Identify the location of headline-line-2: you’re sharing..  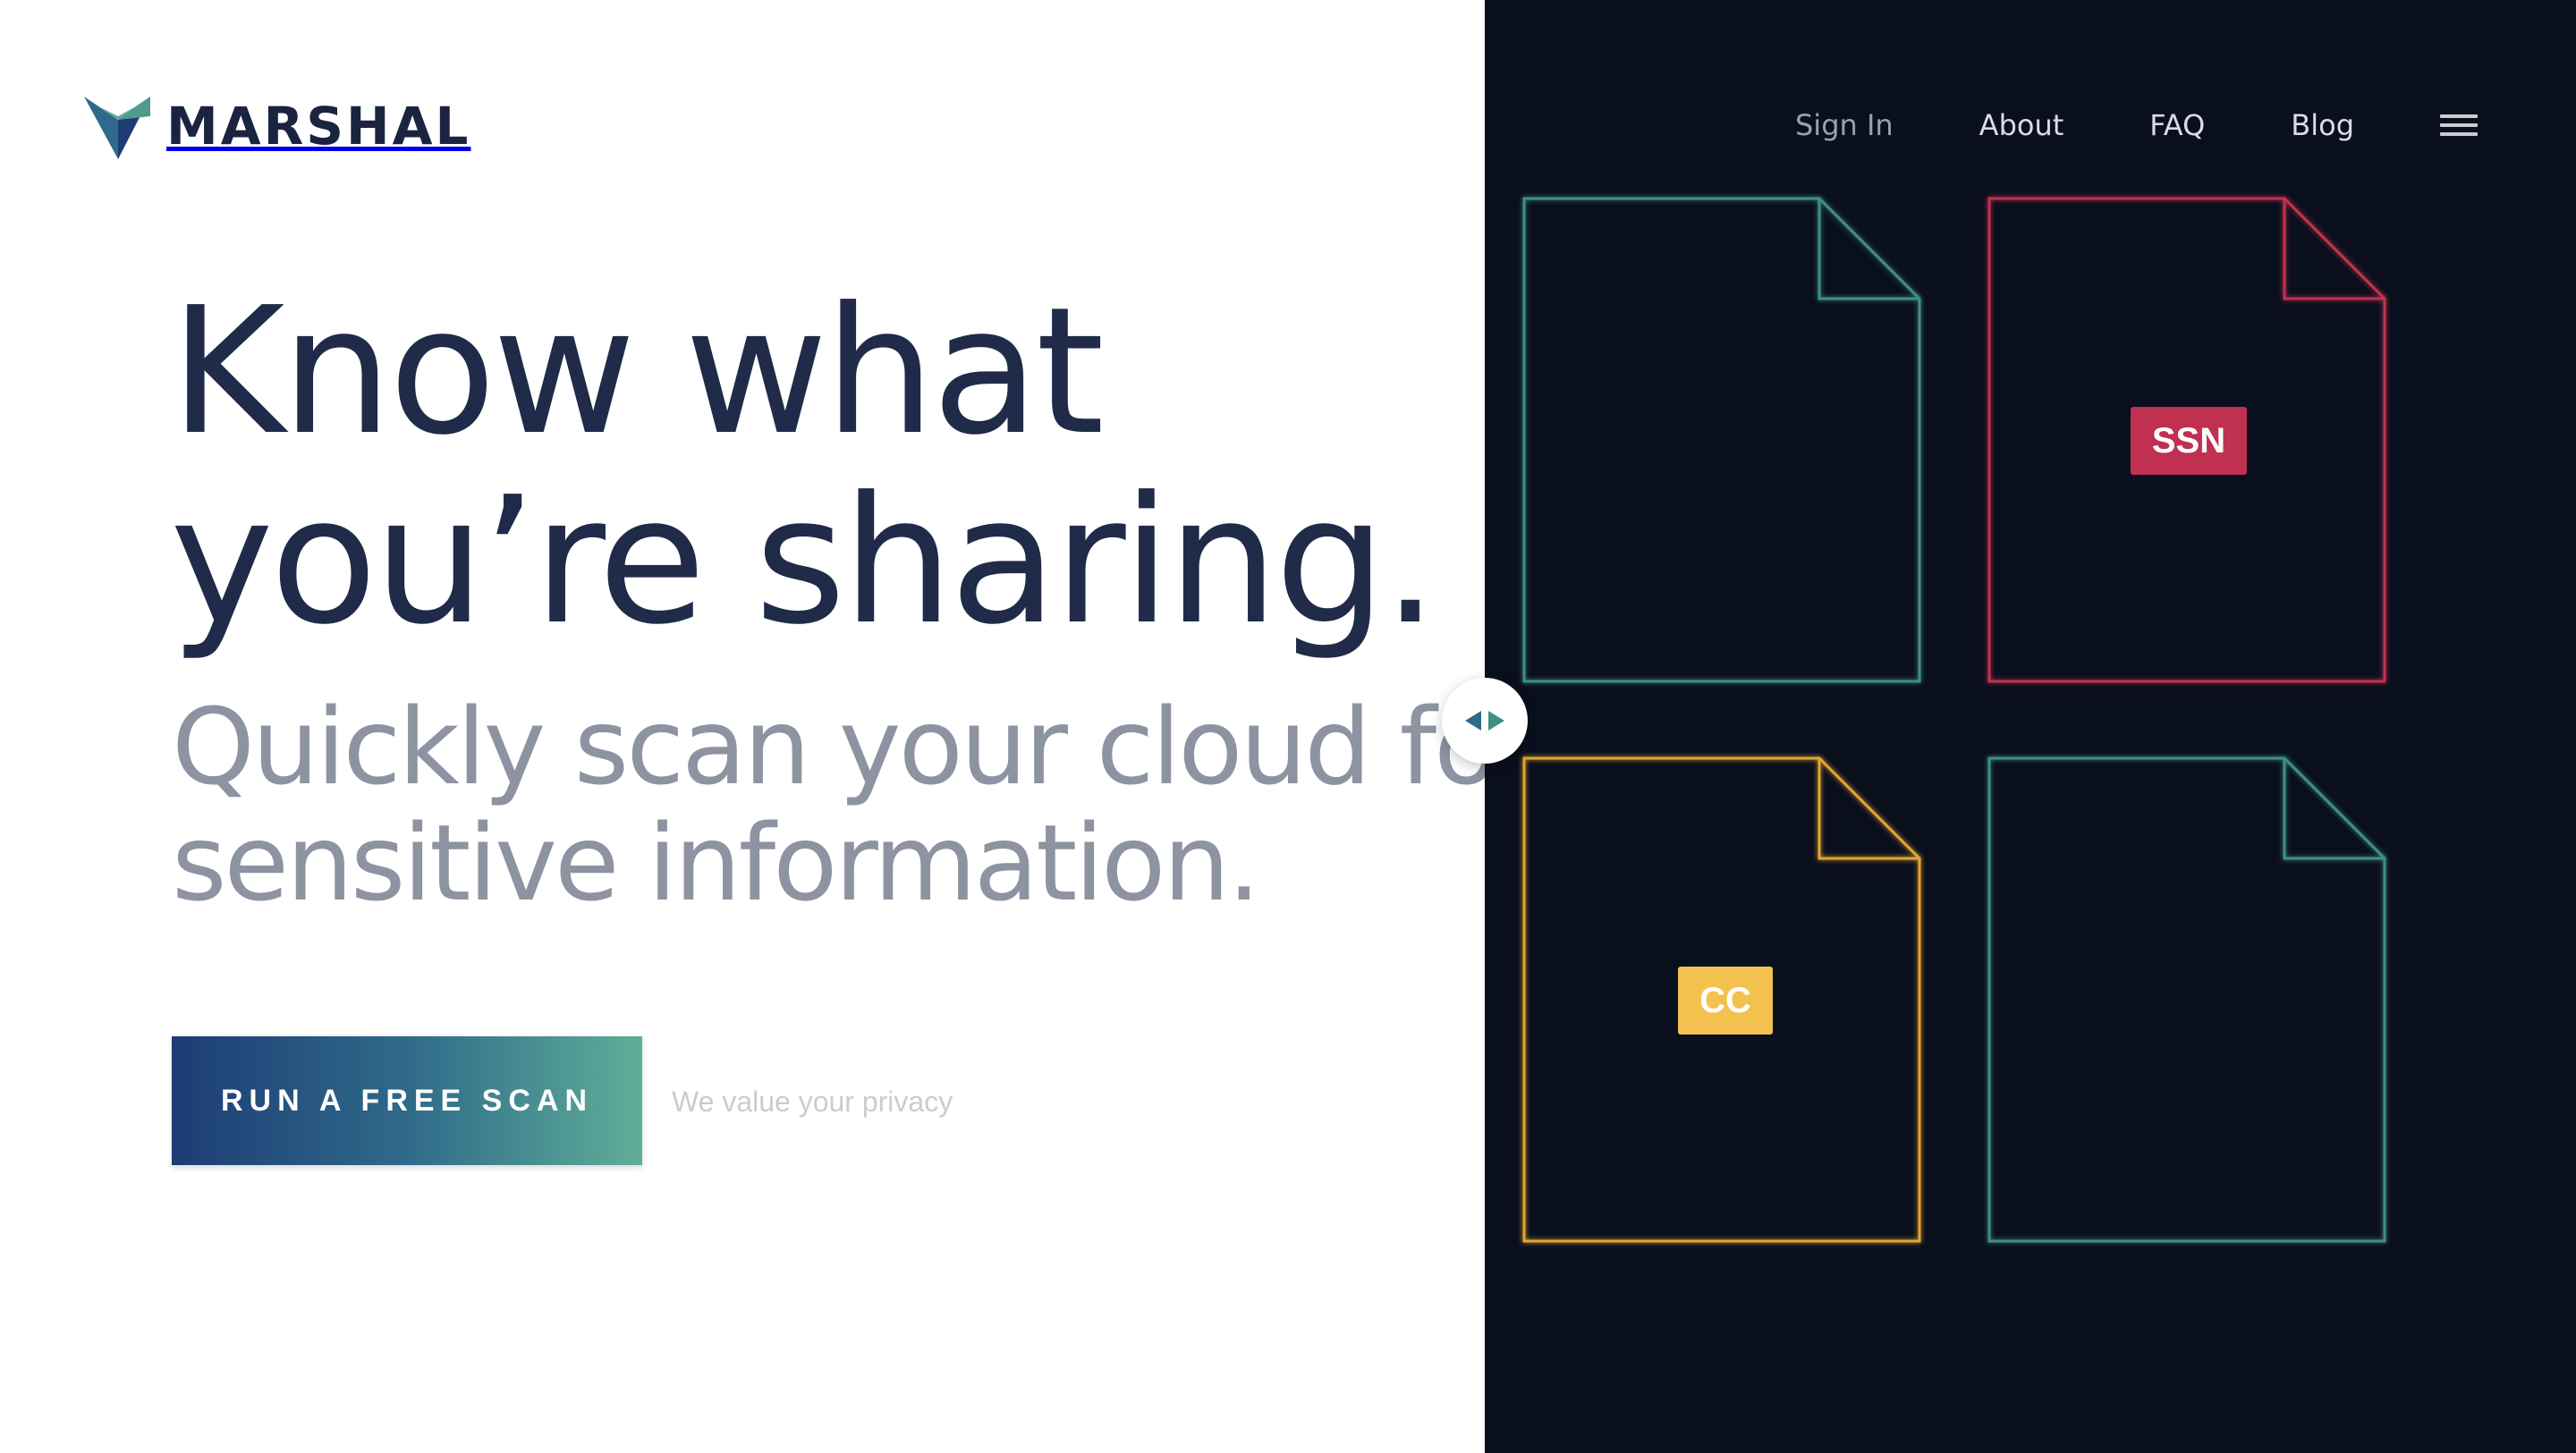
(804, 561).